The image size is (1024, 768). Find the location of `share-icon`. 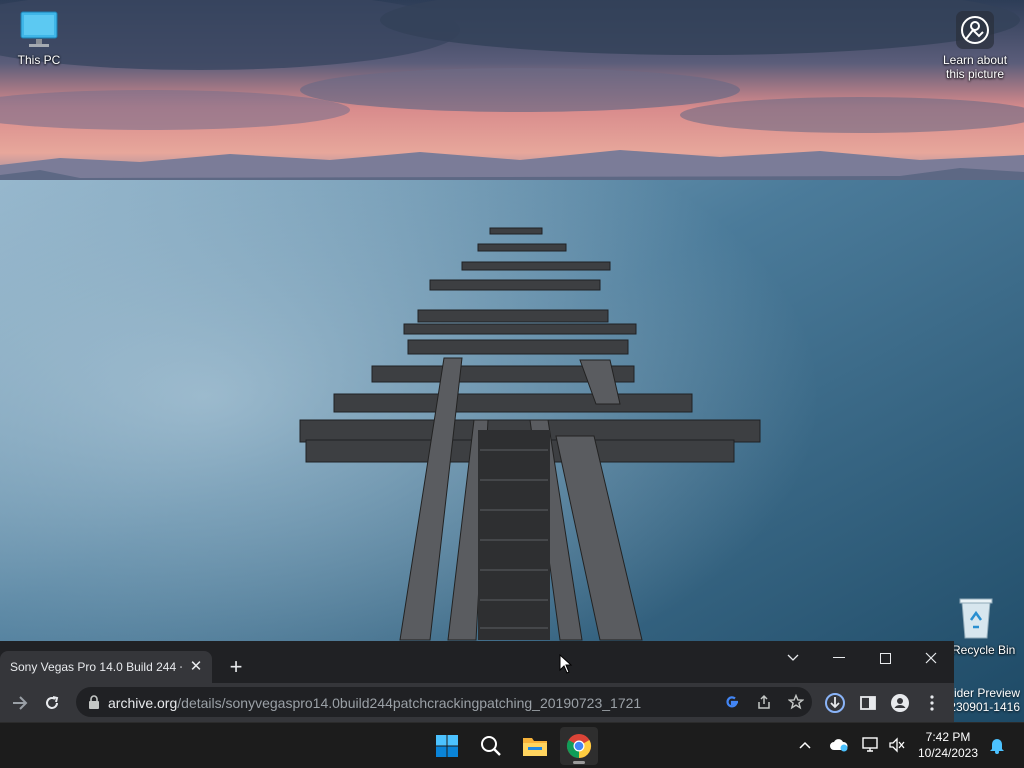

share-icon is located at coordinates (764, 701).